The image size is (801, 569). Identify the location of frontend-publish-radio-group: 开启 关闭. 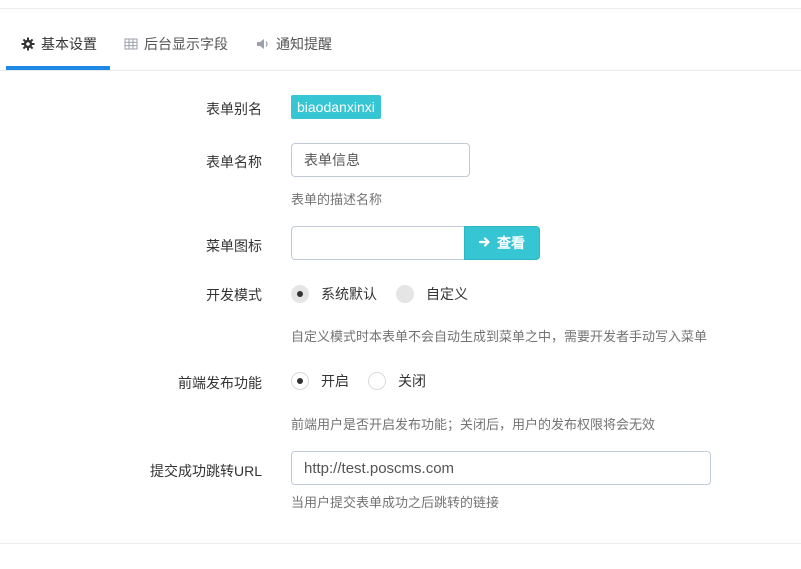
(358, 381).